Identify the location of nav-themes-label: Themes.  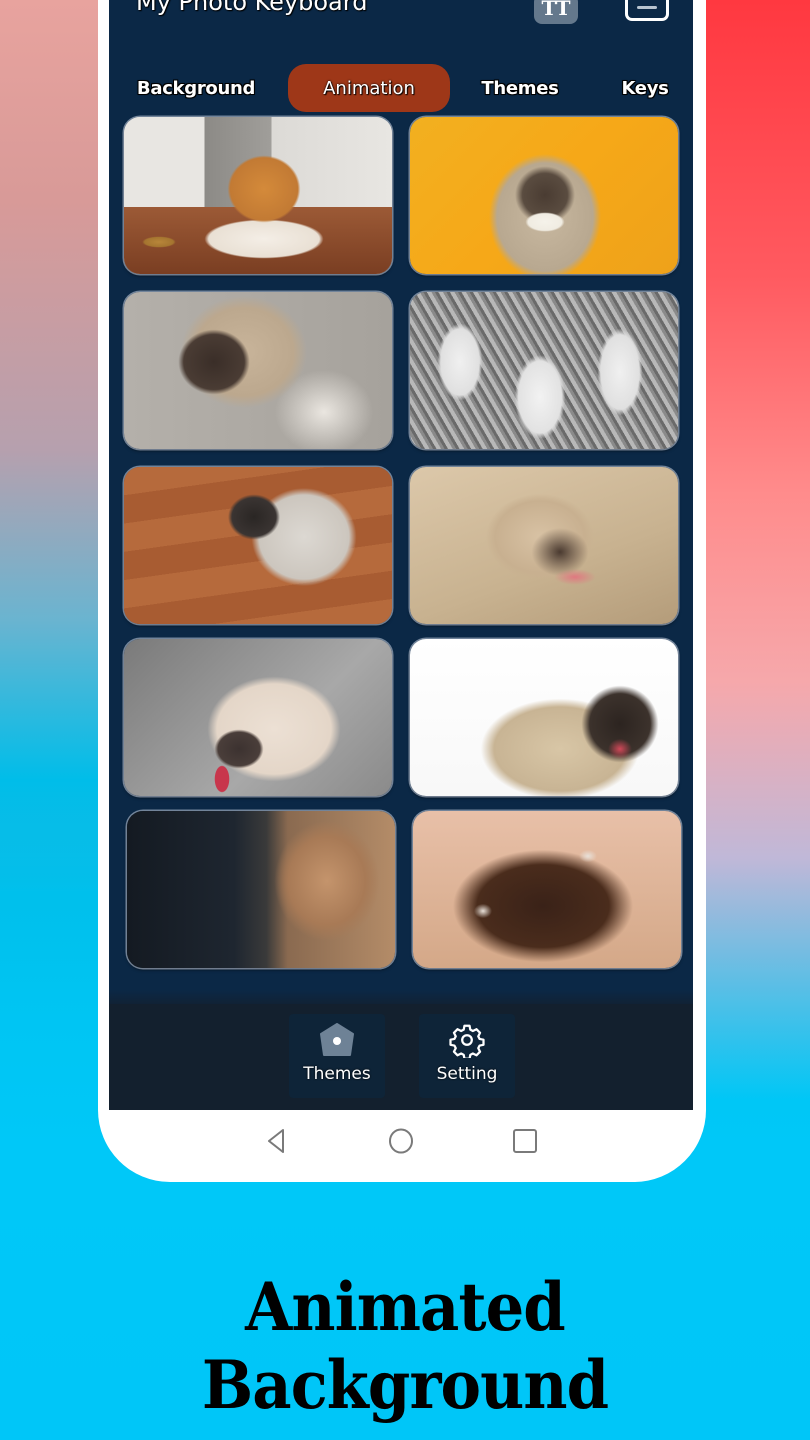
(337, 1074).